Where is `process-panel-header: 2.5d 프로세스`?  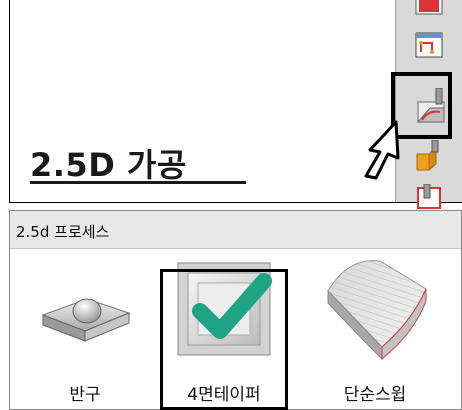
process-panel-header: 2.5d 프로세스 is located at coordinates (235, 230).